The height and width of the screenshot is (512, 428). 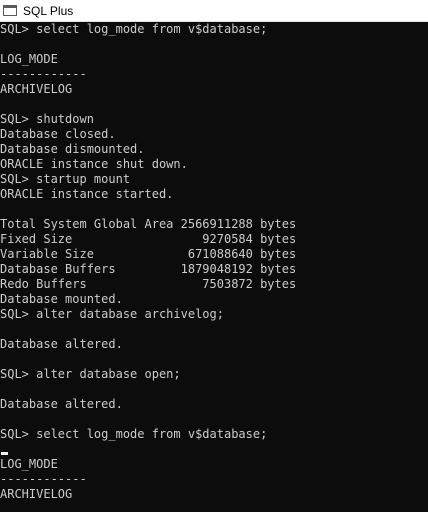 What do you see at coordinates (94, 164) in the screenshot?
I see `console-line: ORACLE instance shut down.` at bounding box center [94, 164].